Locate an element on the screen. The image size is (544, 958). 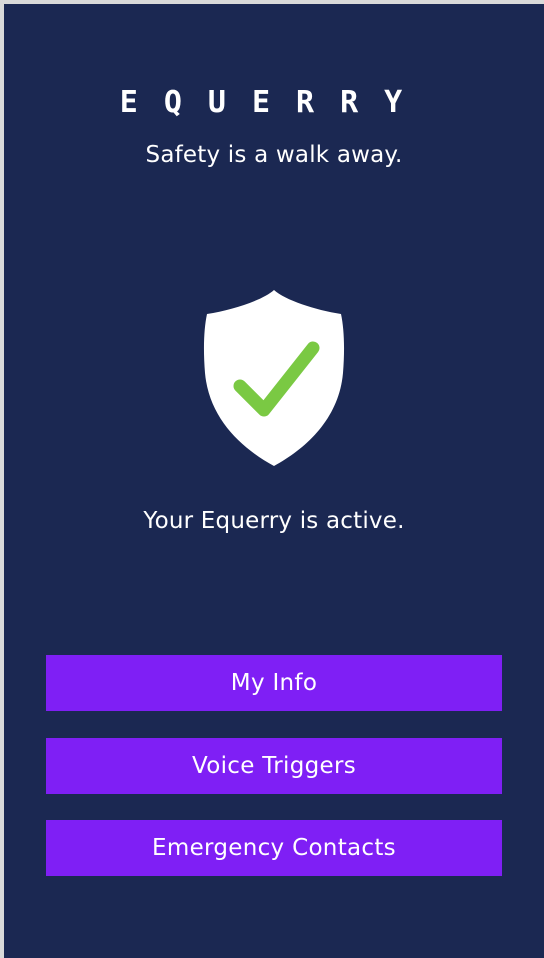
emergency-contacts-button: Emergency Contacts is located at coordinates (274, 848).